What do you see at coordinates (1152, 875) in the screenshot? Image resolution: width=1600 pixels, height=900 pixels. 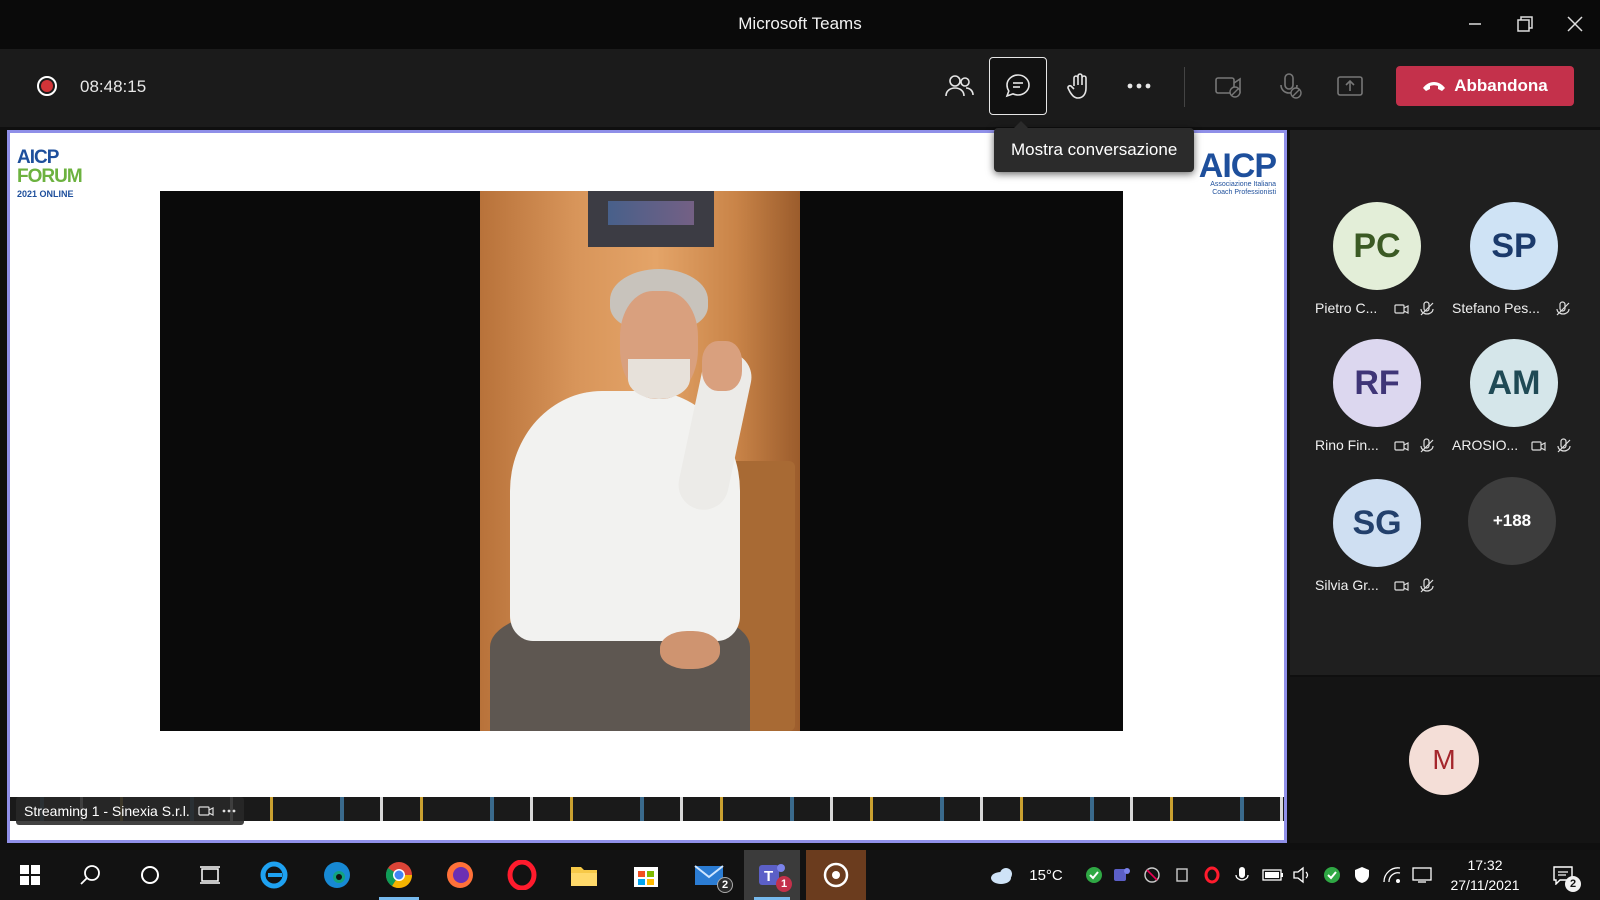 I see `app-tray` at bounding box center [1152, 875].